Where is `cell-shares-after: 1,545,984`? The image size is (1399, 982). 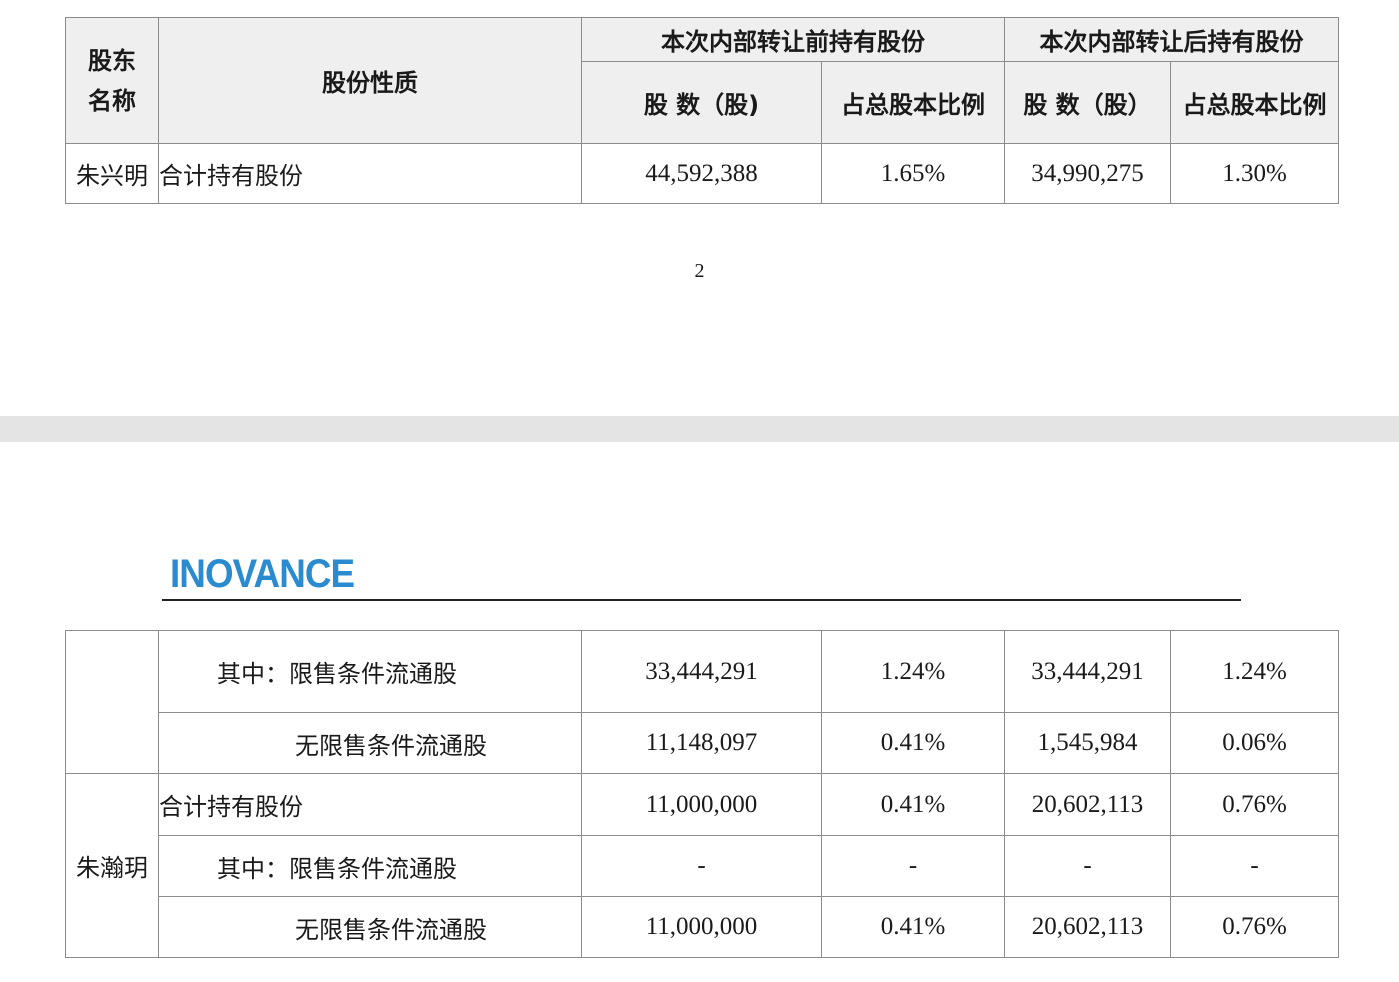
cell-shares-after: 1,545,984 is located at coordinates (1087, 743).